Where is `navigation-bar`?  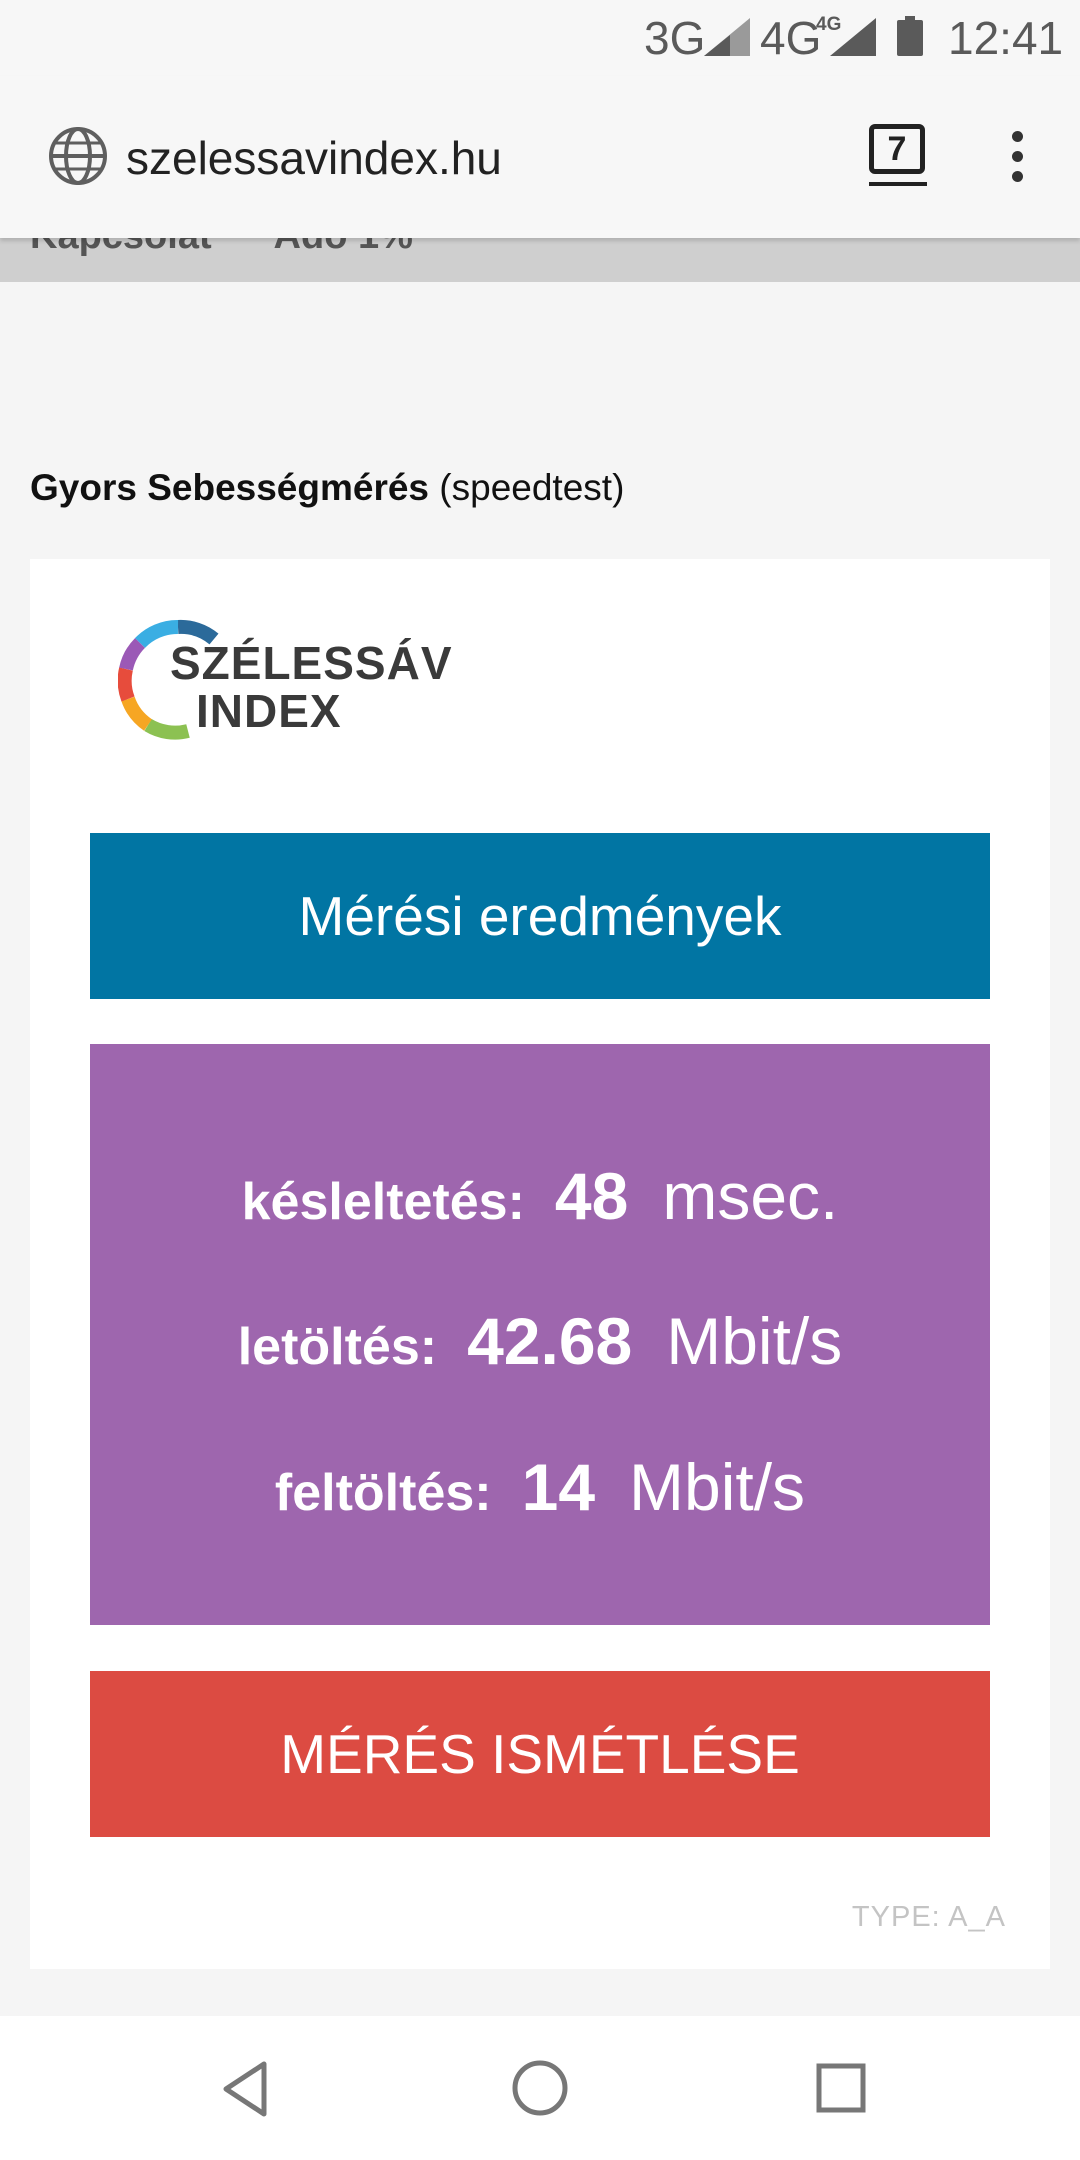
navigation-bar is located at coordinates (540, 2088).